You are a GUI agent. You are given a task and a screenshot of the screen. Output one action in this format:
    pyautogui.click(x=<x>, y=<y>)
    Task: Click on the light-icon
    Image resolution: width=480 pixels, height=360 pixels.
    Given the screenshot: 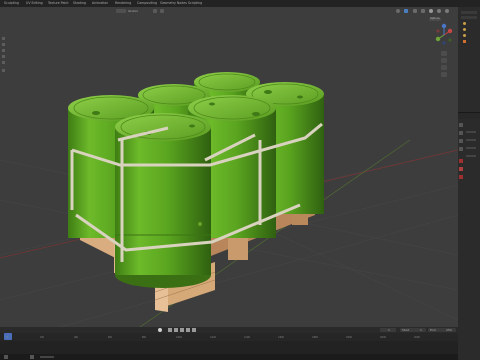 What is the action you would take?
    pyautogui.click(x=464, y=41)
    